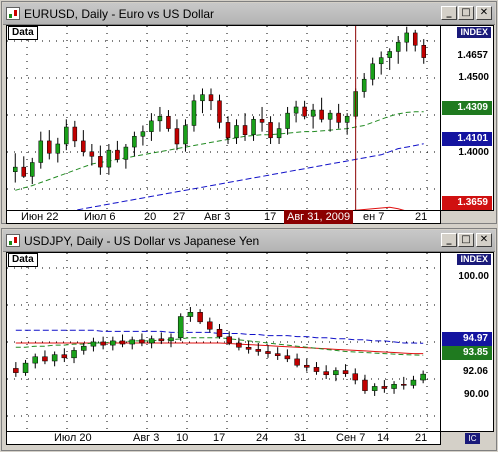 The image size is (498, 452). What do you see at coordinates (40, 217) in the screenshot?
I see `eurusd-x-tick: Июн 22` at bounding box center [40, 217].